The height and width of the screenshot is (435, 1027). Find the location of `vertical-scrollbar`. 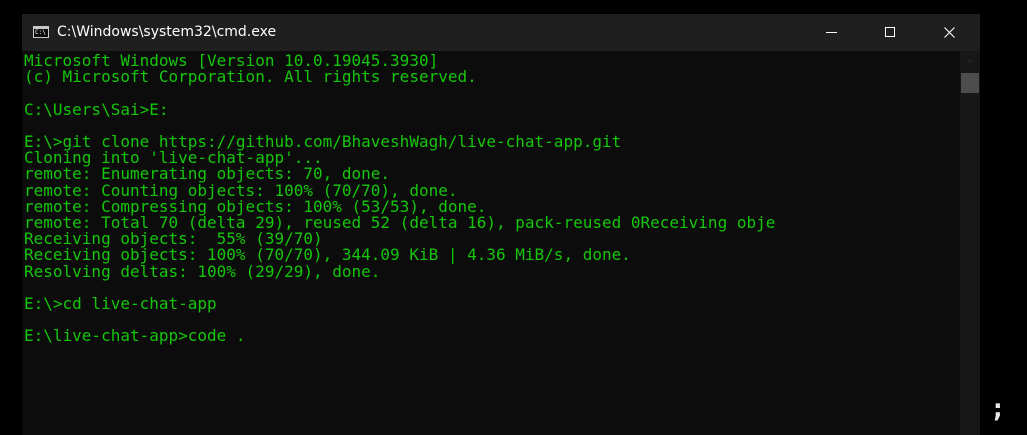

vertical-scrollbar is located at coordinates (970, 243).